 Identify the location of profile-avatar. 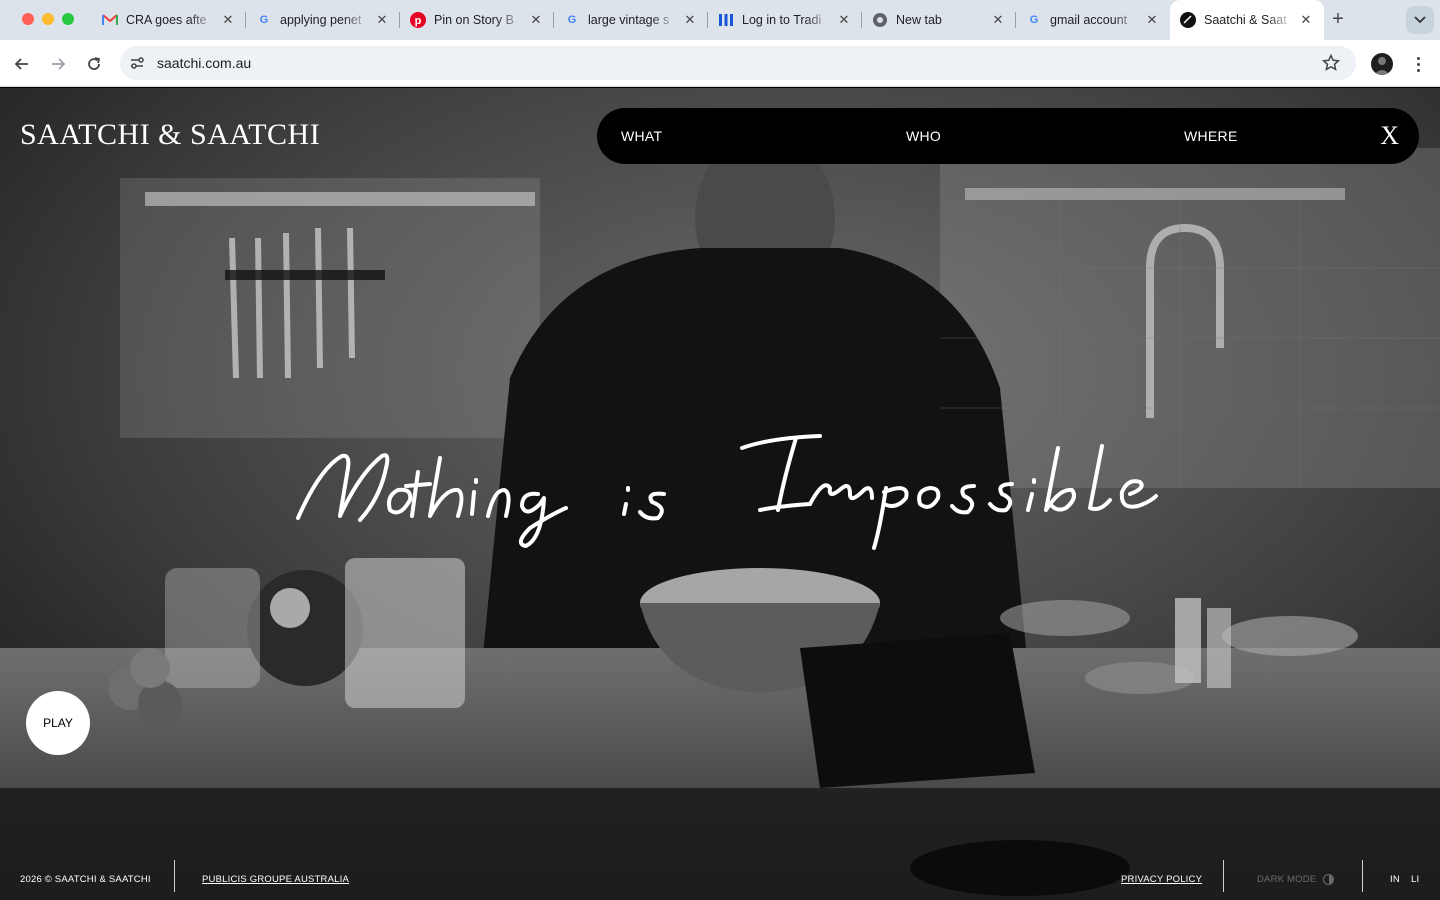
(1382, 64).